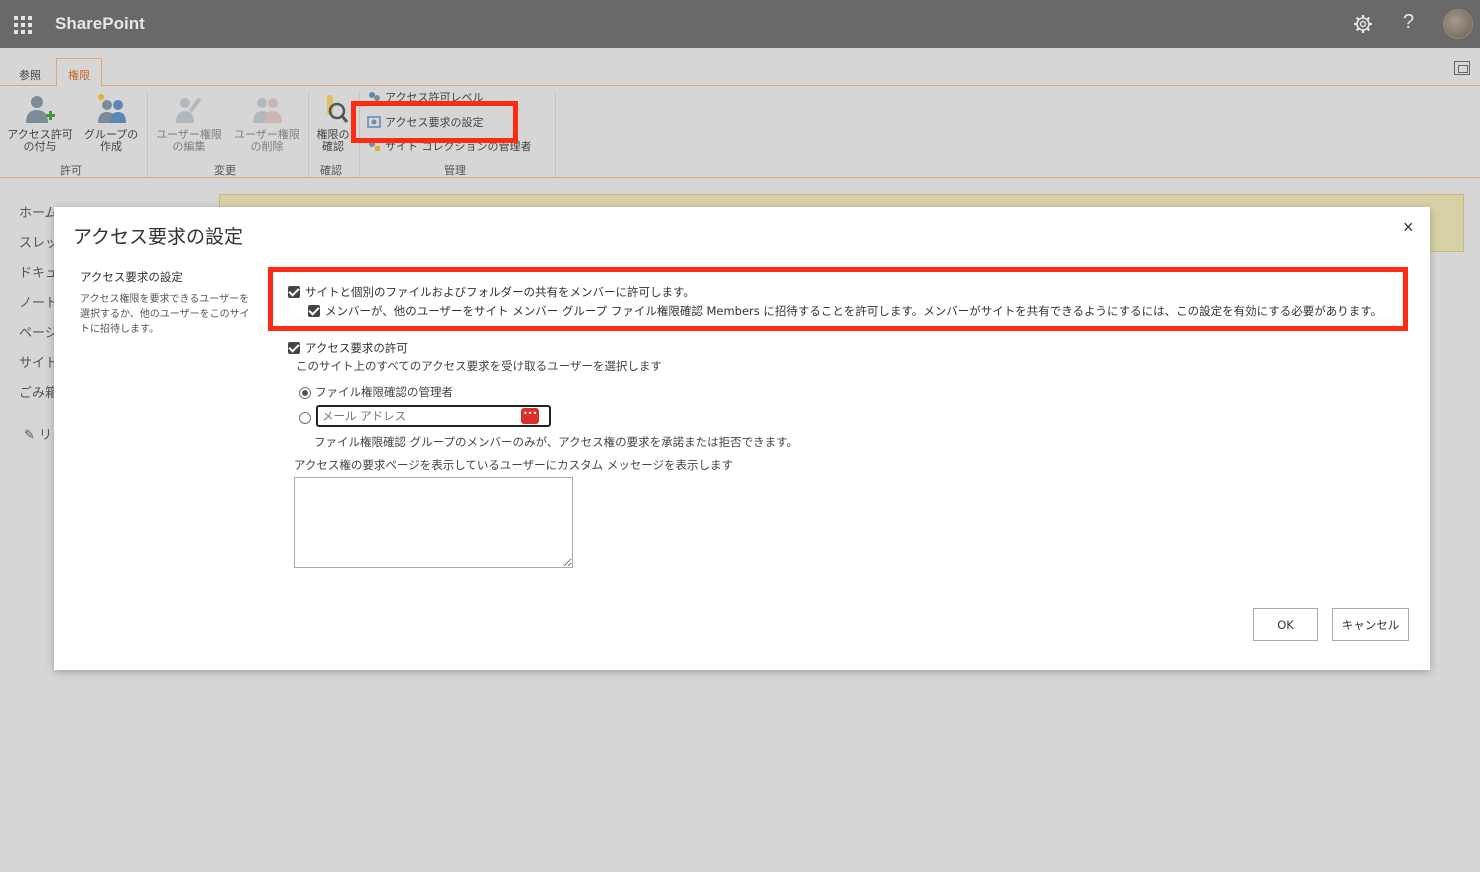 The width and height of the screenshot is (1480, 872). What do you see at coordinates (189, 146) in the screenshot?
I see `edit-label-2: の編集` at bounding box center [189, 146].